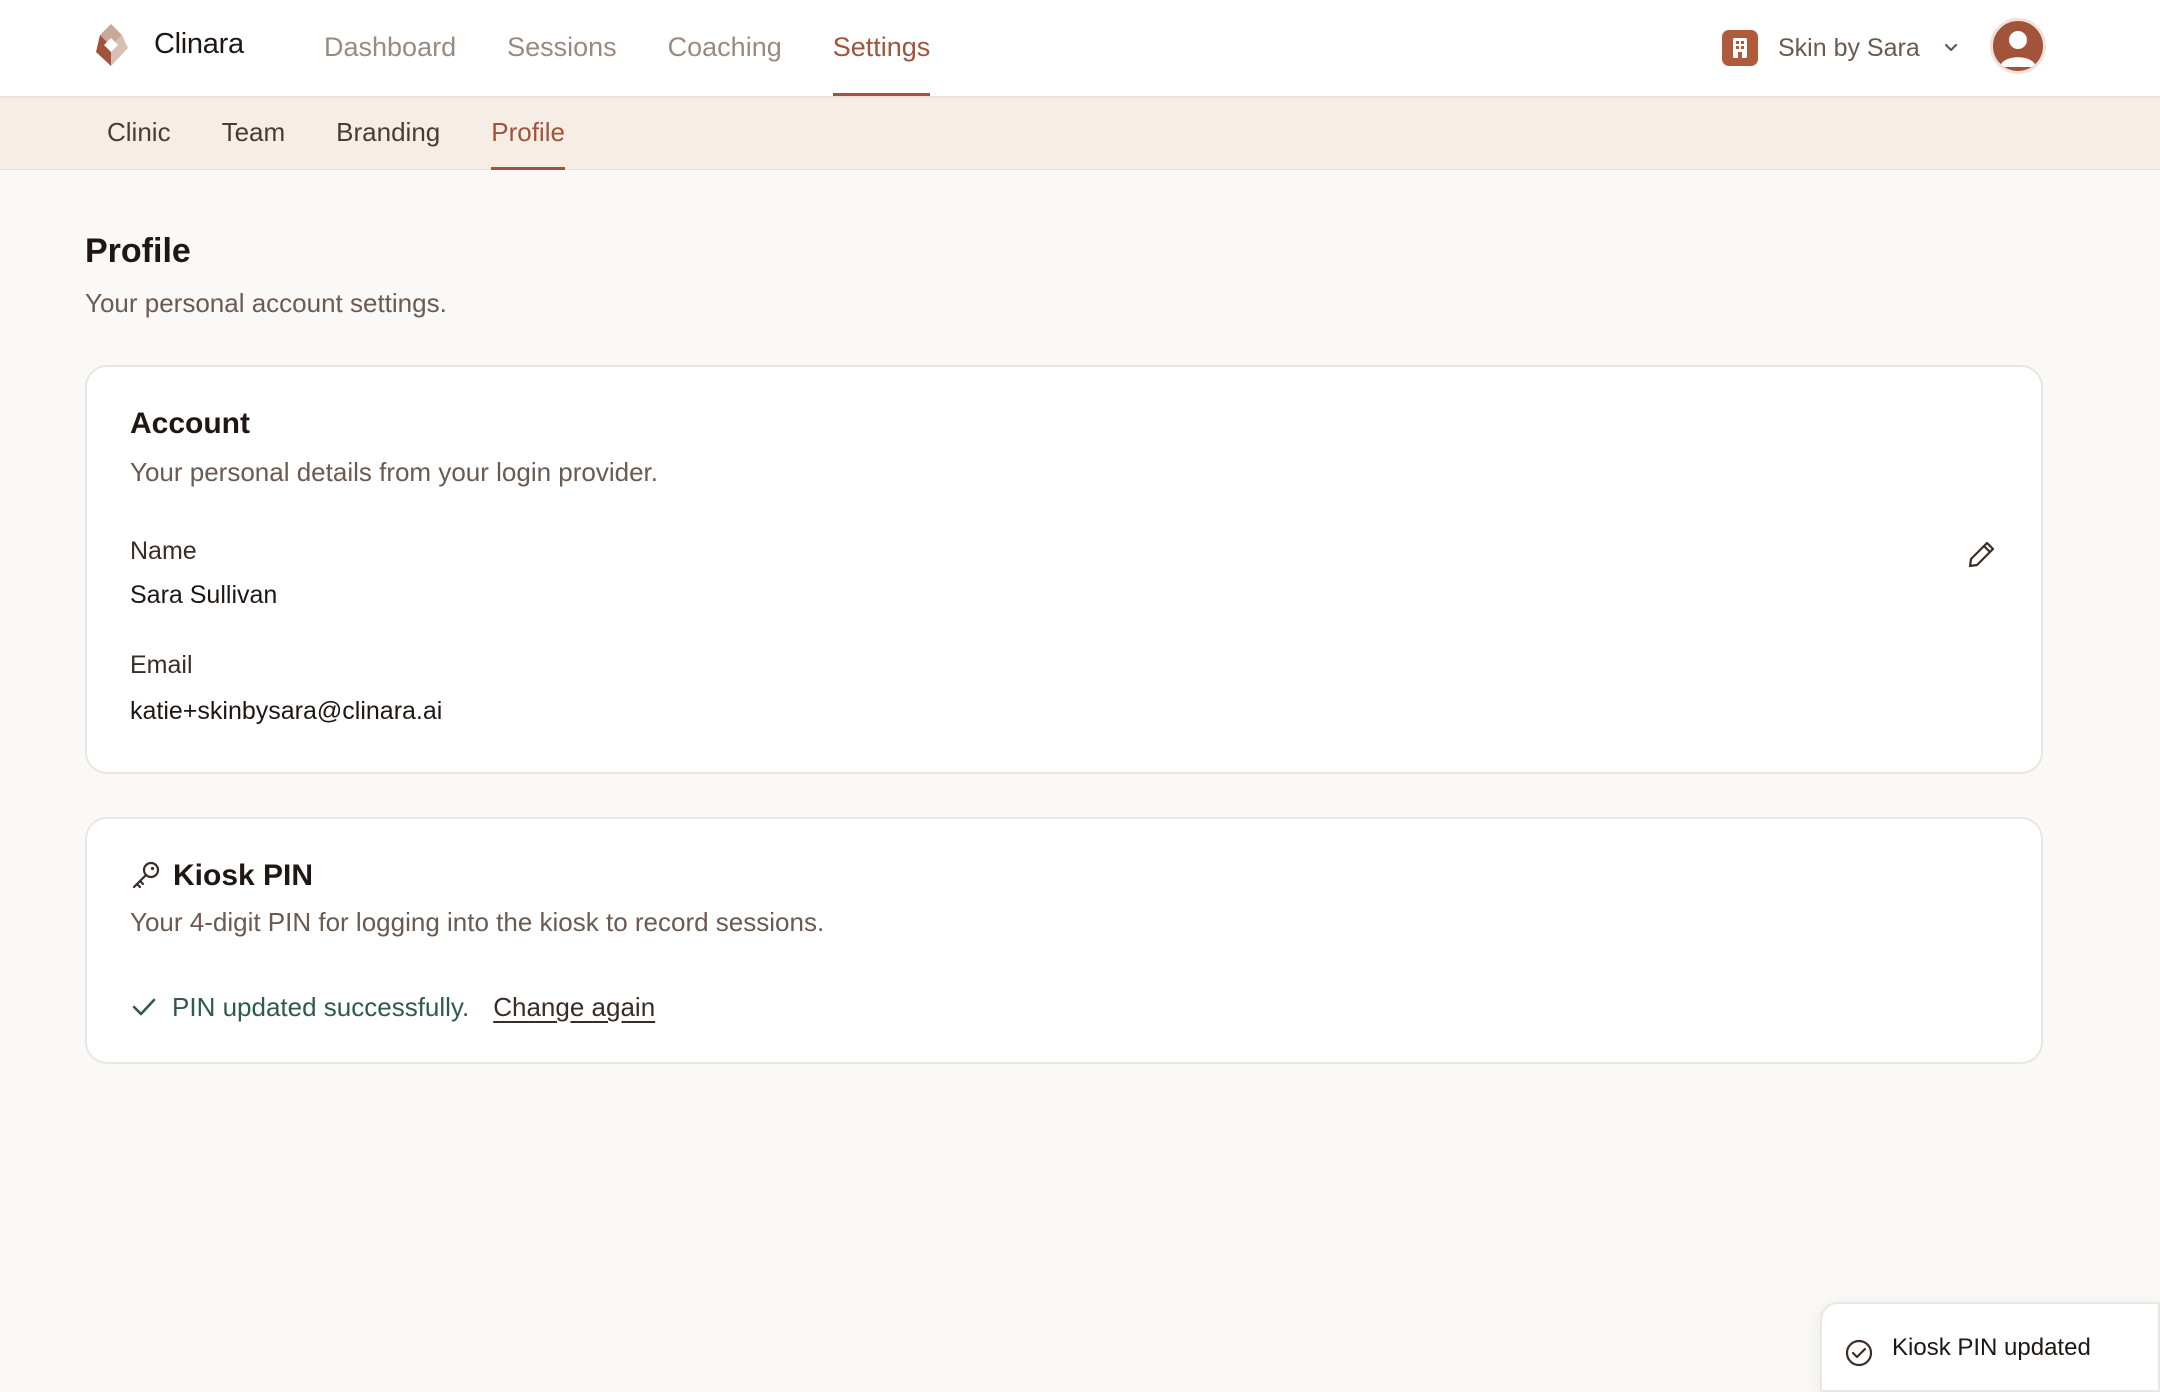  I want to click on tab-clinic: Clinic, so click(139, 134).